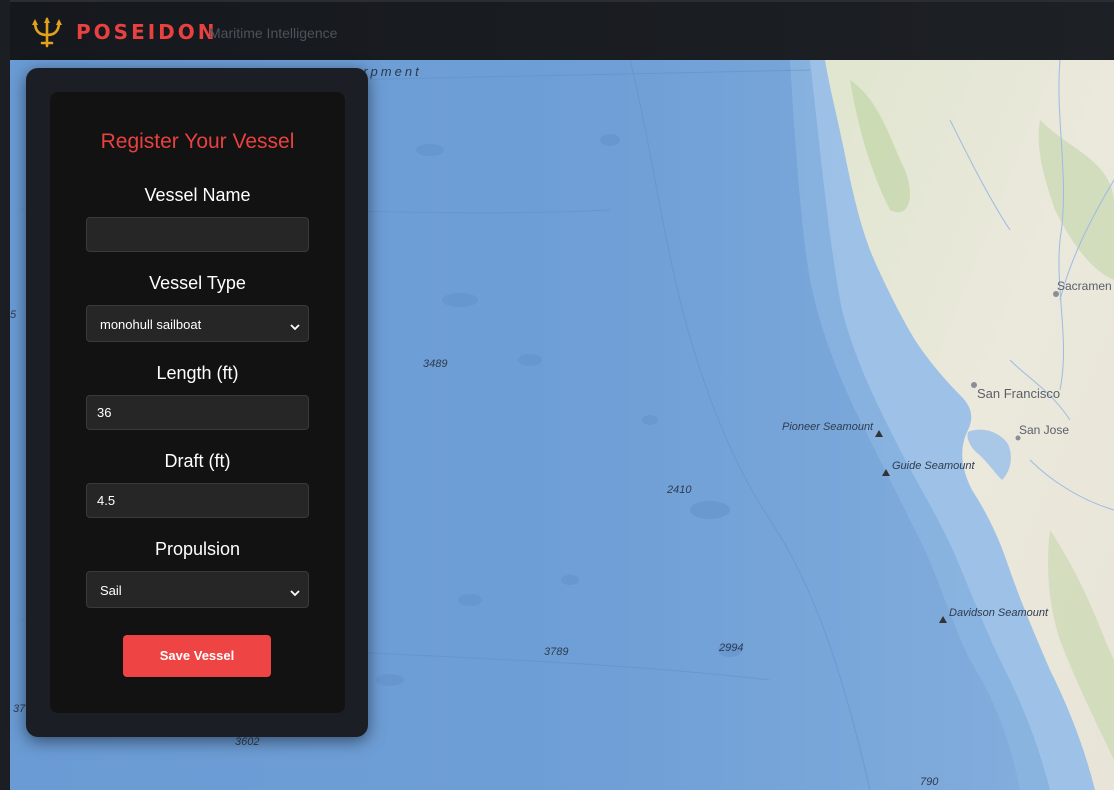 This screenshot has height=790, width=1114. I want to click on window-edge, so click(5, 395).